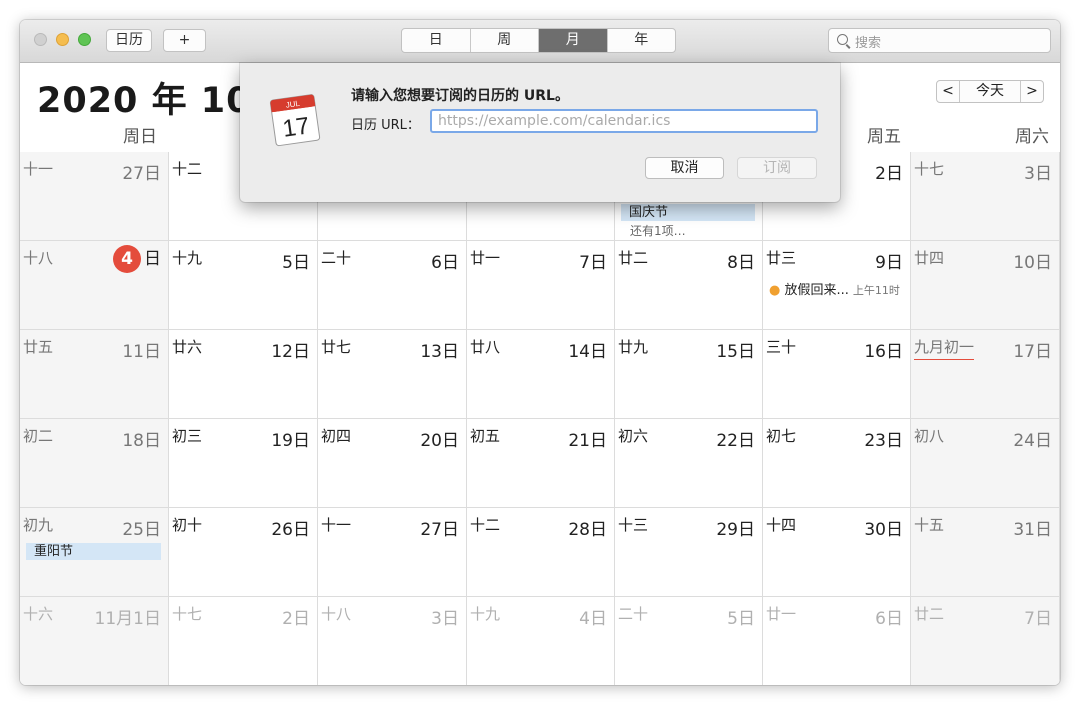 The height and width of the screenshot is (705, 1080). I want to click on all-day-event: 国庆节, so click(688, 212).